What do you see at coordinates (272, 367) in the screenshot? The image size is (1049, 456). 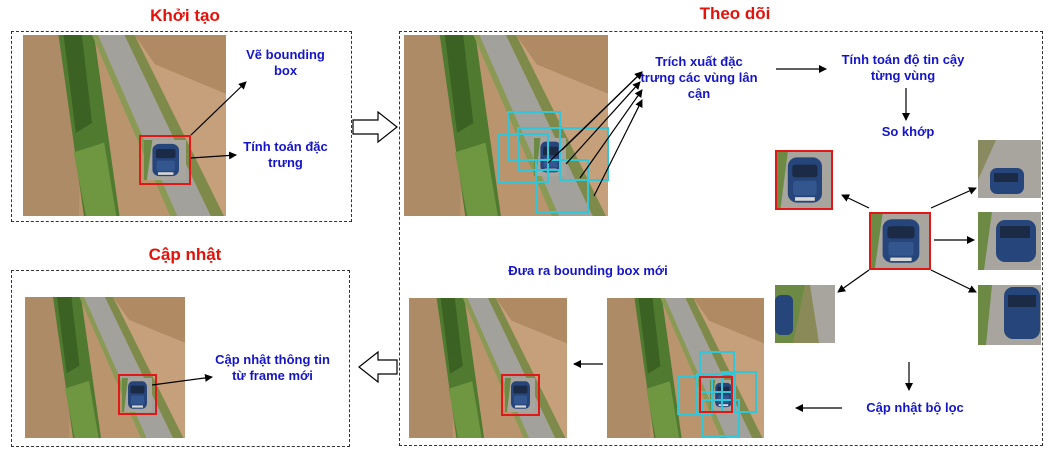 I see `update-info-label: Cập nhật thông tin từ frame mới` at bounding box center [272, 367].